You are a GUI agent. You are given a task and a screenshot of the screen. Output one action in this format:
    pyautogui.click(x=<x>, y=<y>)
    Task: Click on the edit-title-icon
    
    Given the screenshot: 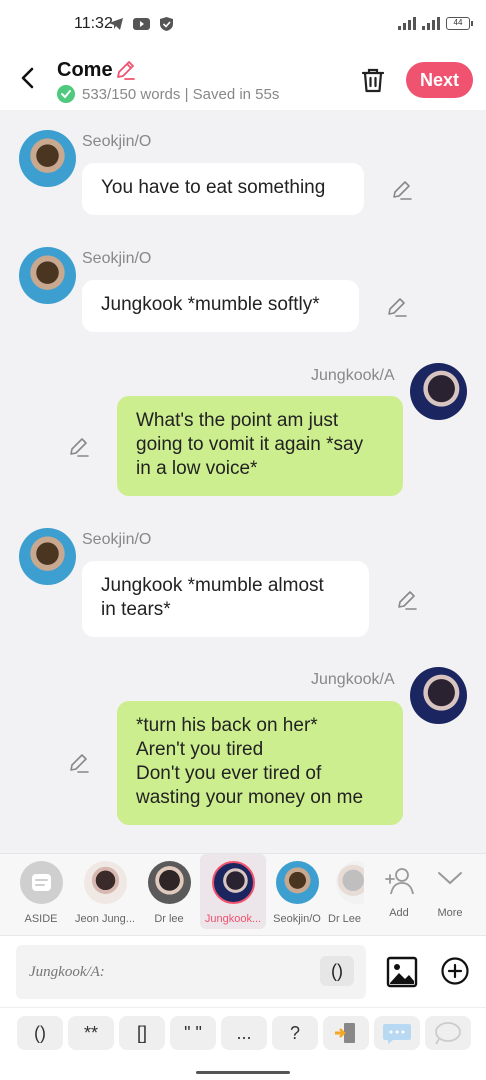 What is the action you would take?
    pyautogui.click(x=125, y=70)
    